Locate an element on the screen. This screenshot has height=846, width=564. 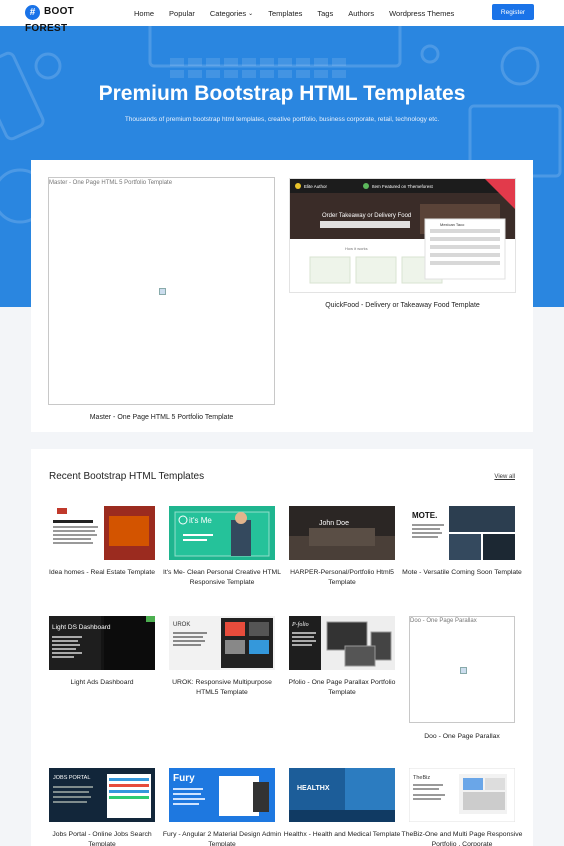
register-button: Register is located at coordinates (513, 12).